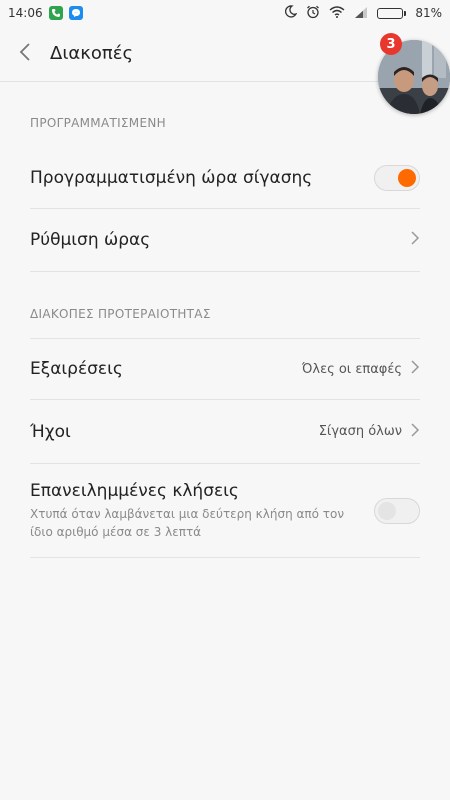 Image resolution: width=450 pixels, height=800 pixels. Describe the element at coordinates (45, 13) in the screenshot. I see `status-bar-left: 14:06` at that location.